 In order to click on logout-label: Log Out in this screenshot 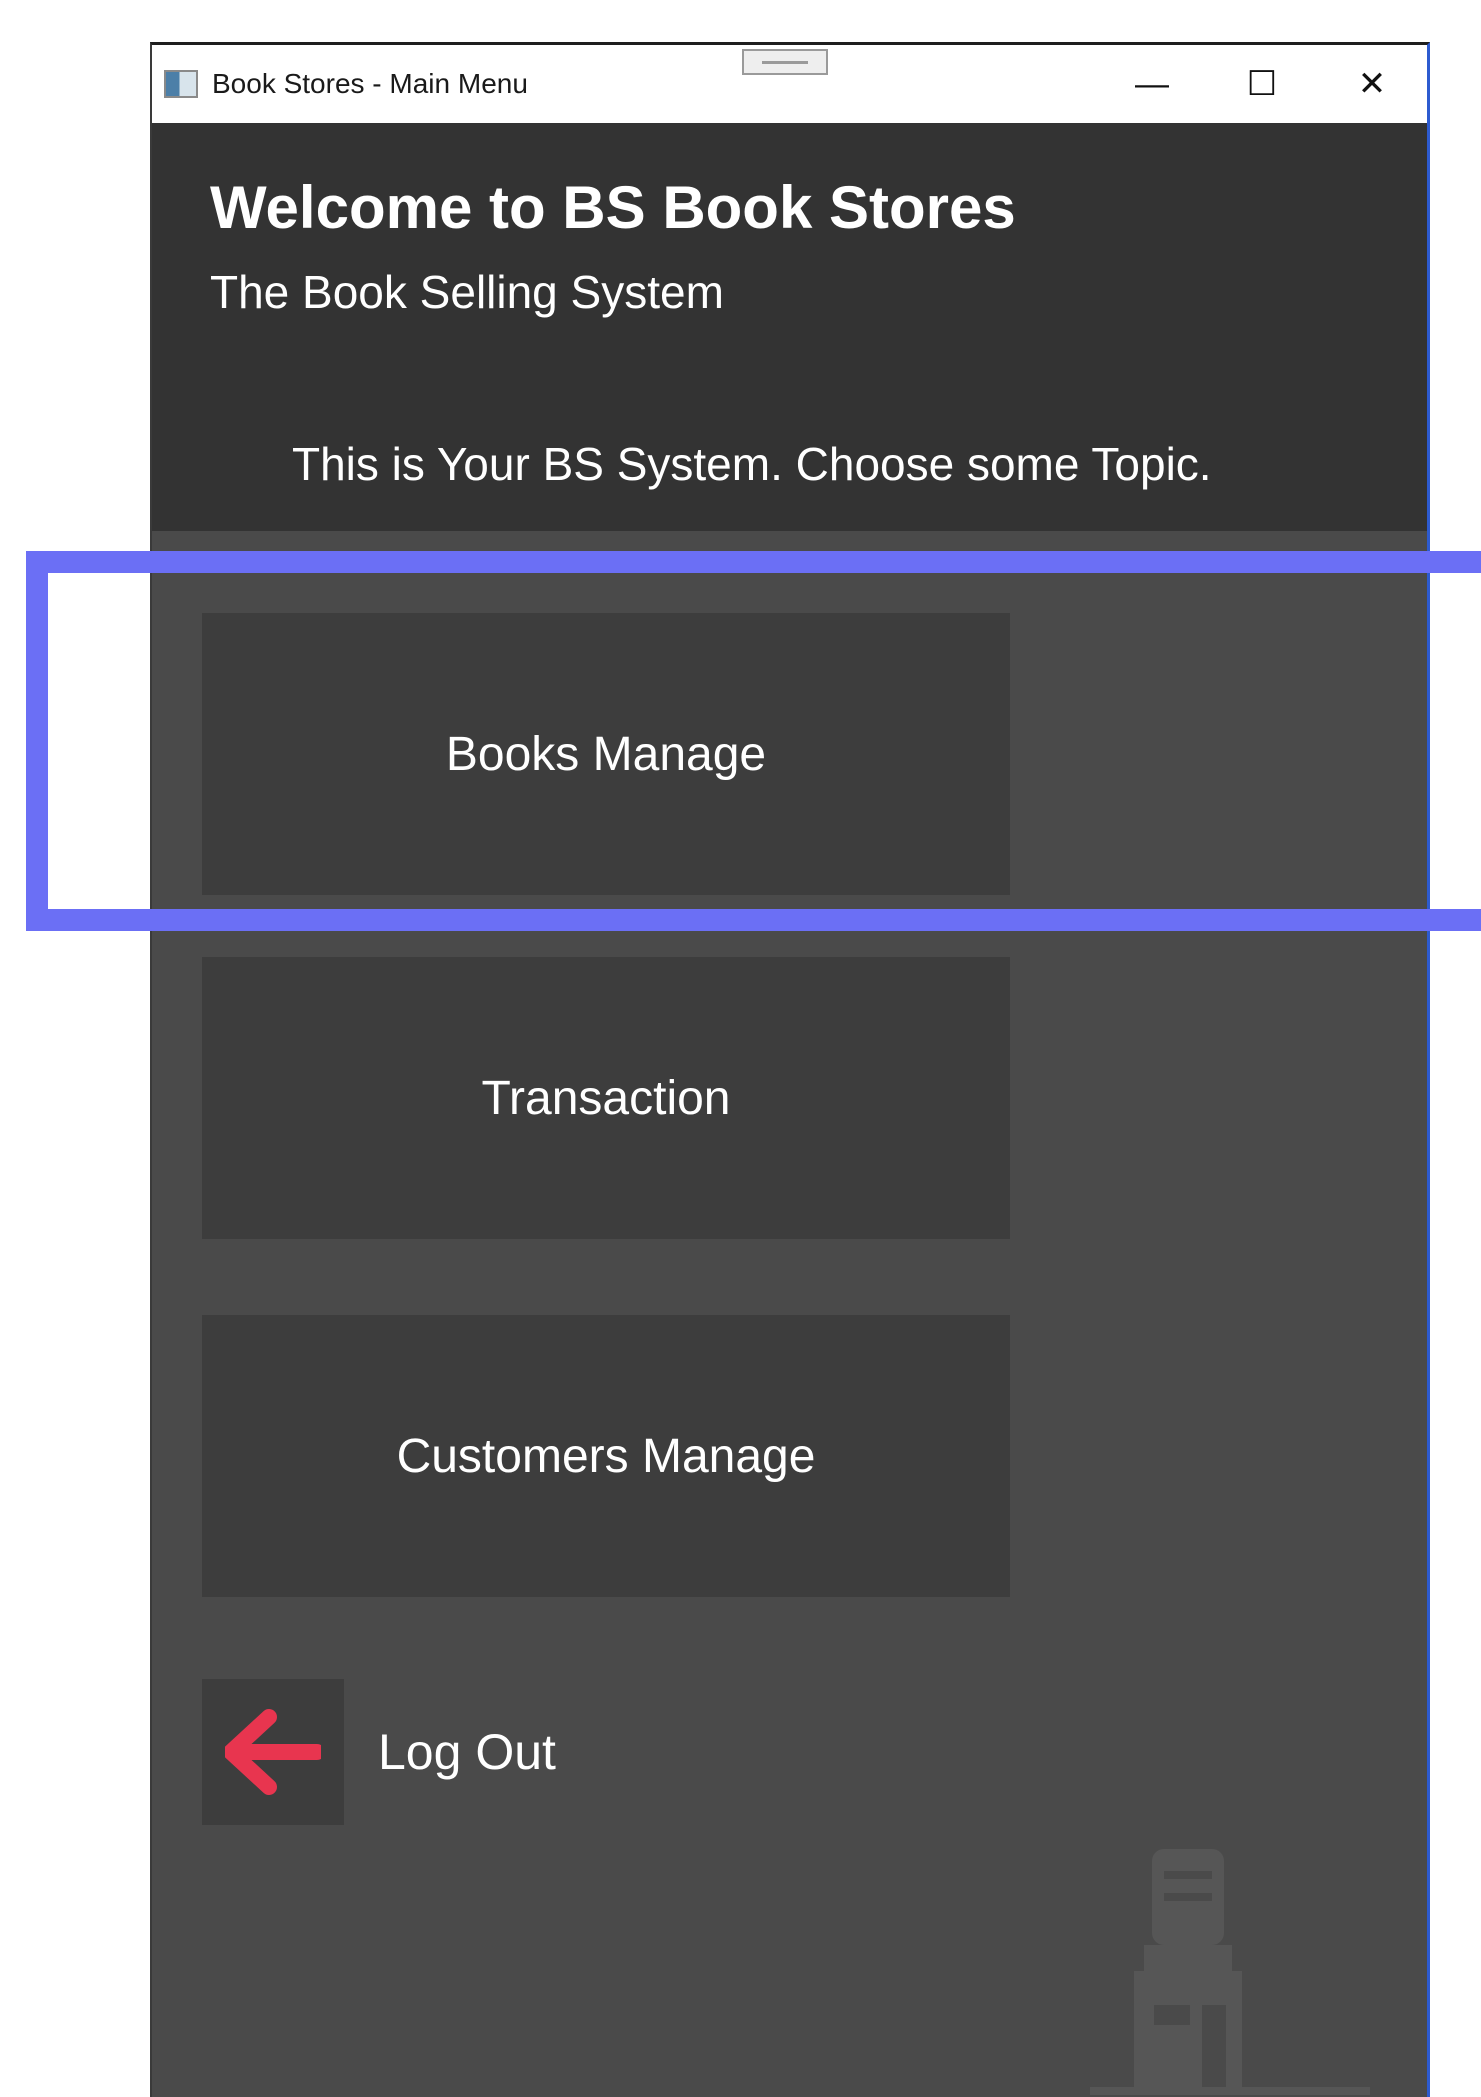, I will do `click(467, 1752)`.